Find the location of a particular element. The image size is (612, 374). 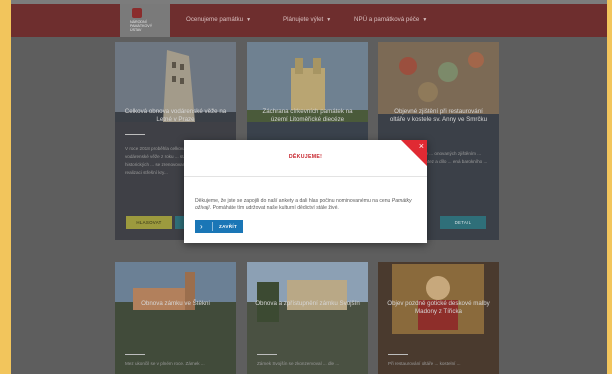

npu-logo: NÁRODNÍ PAMÁTKOVÝ ÚSTAV is located at coordinates (145, 20).